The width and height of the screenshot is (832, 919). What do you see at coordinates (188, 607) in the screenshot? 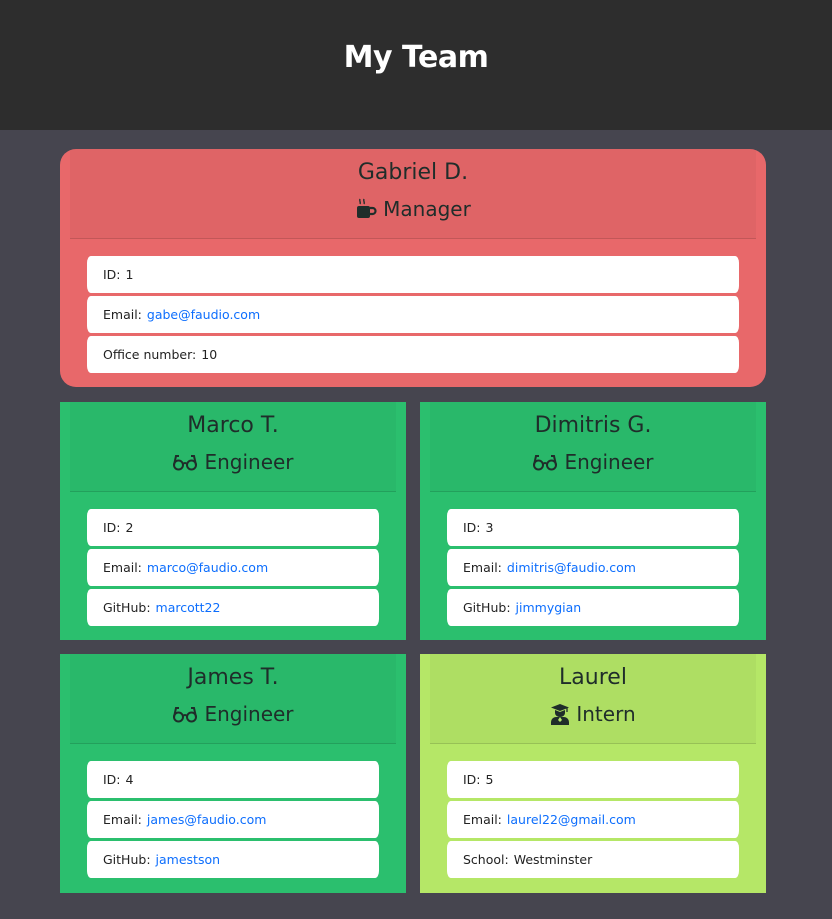
I see `github-link: marcott22` at bounding box center [188, 607].